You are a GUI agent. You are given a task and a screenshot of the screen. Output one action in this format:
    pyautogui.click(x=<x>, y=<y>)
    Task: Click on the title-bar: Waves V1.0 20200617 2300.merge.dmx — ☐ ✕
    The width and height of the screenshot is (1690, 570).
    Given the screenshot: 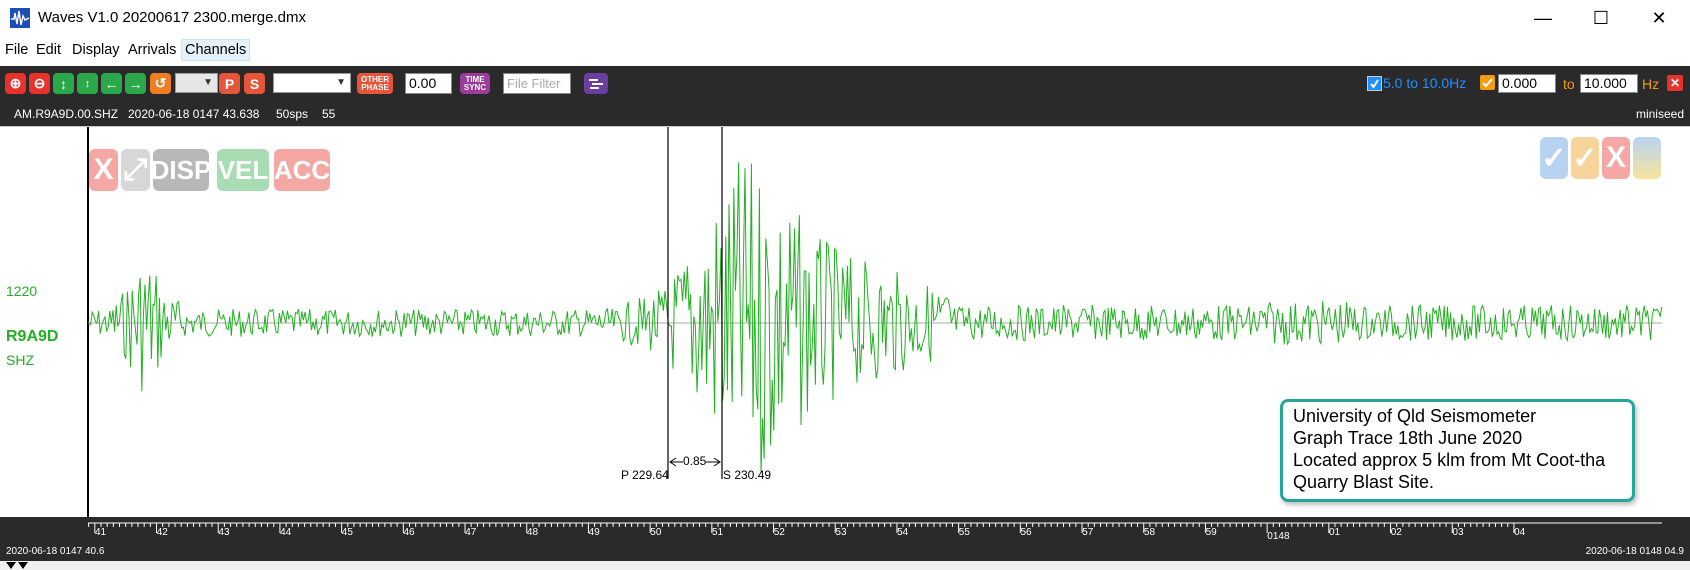 What is the action you would take?
    pyautogui.click(x=845, y=18)
    